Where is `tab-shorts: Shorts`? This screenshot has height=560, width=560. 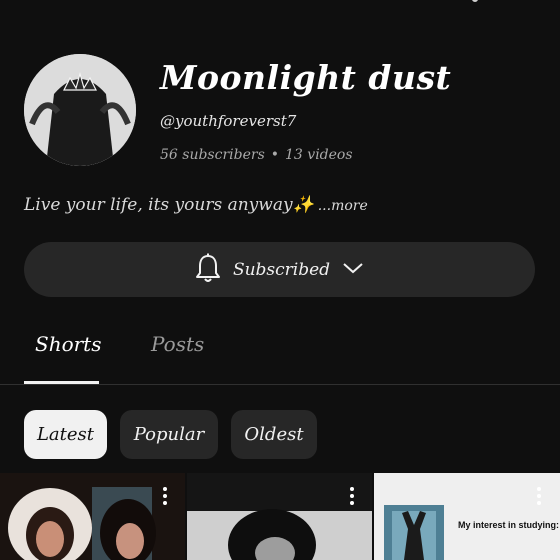
tab-shorts: Shorts is located at coordinates (68, 344).